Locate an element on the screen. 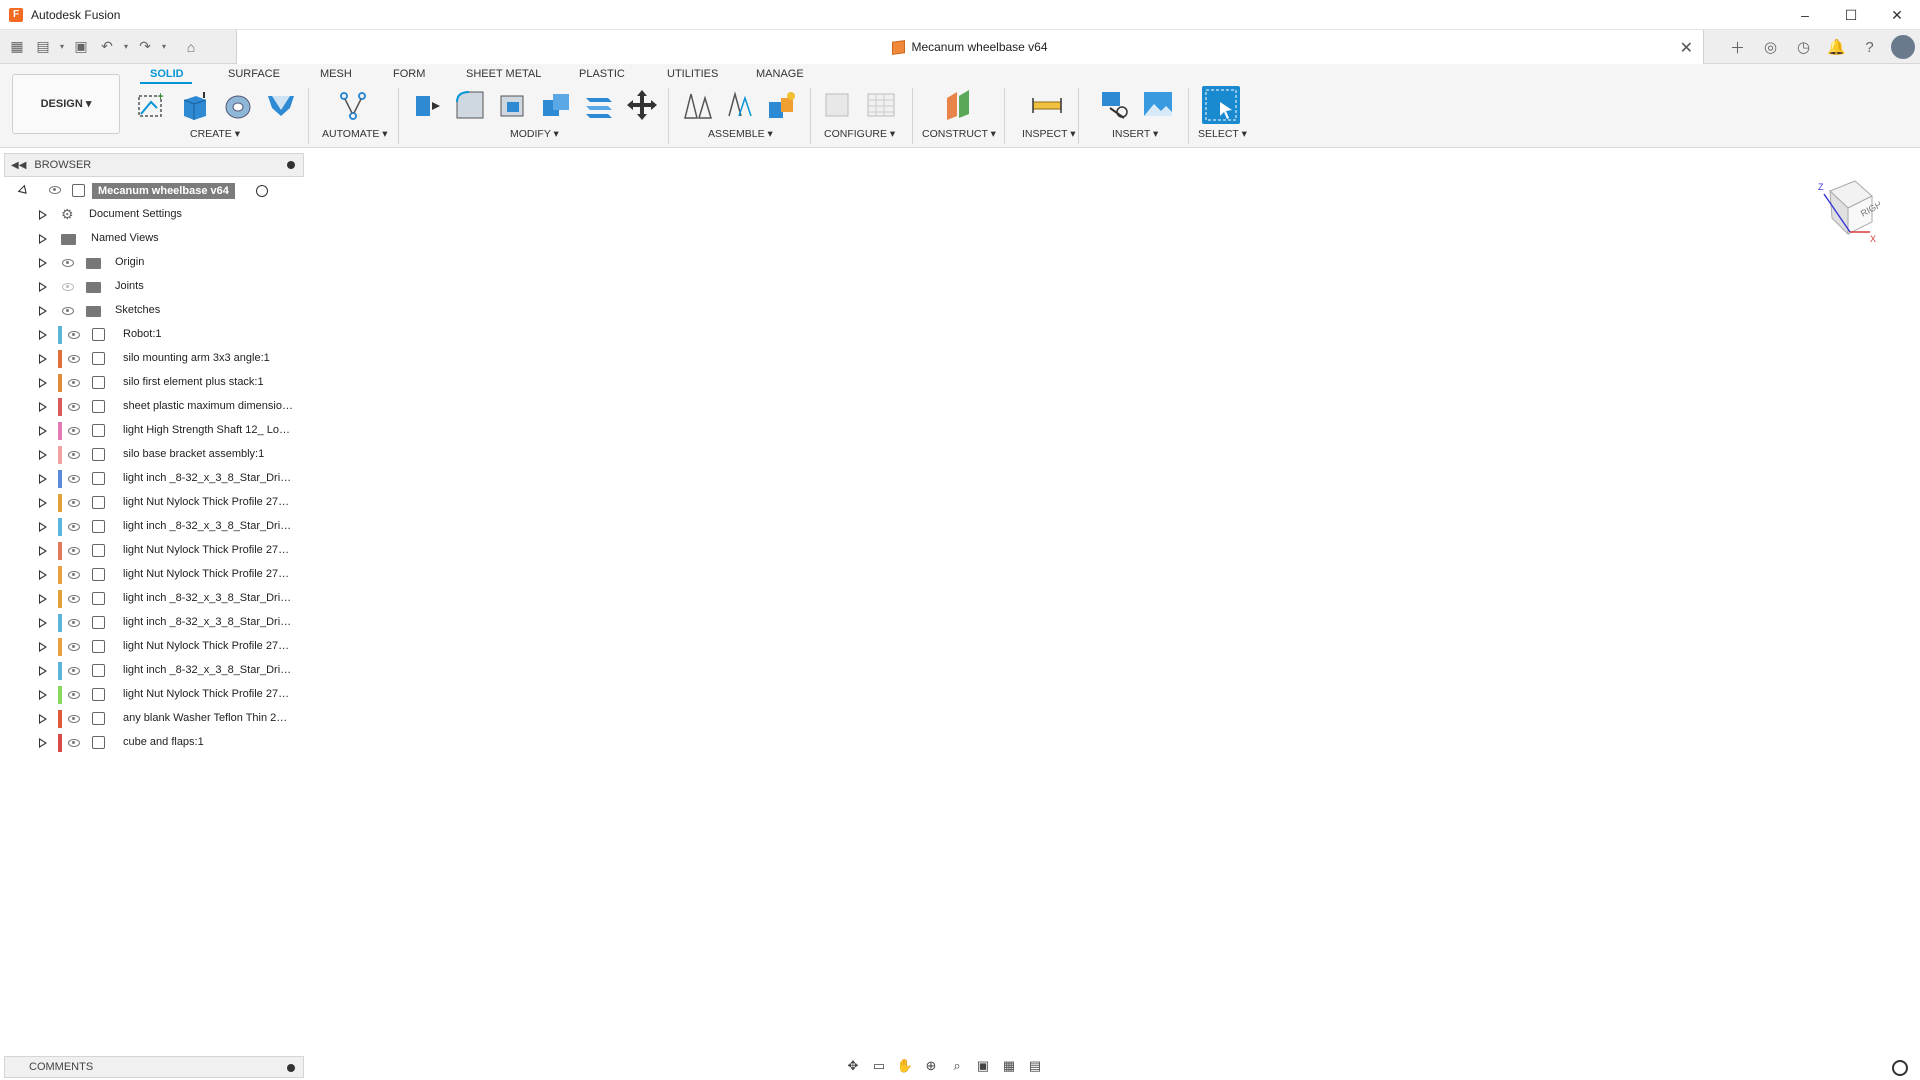  browser-item: cube and flaps:1 is located at coordinates (150, 743).